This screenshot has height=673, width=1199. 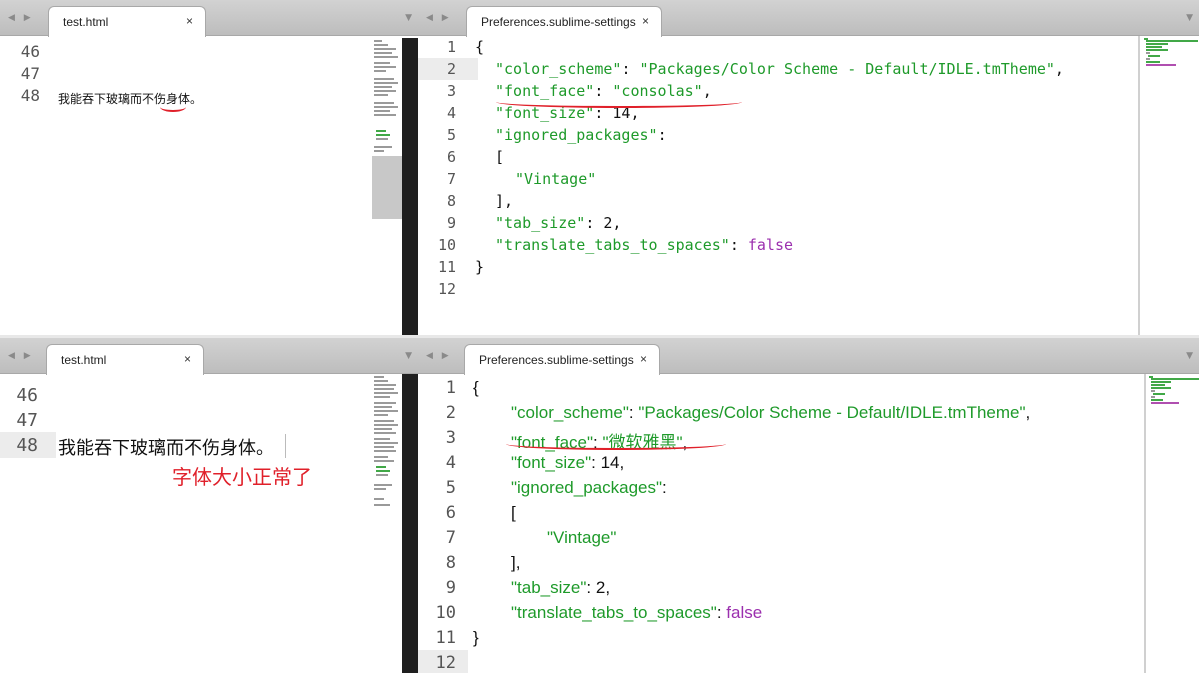 I want to click on line-48-text: 我能吞下玻璃而不伤身体。, so click(x=166, y=447).